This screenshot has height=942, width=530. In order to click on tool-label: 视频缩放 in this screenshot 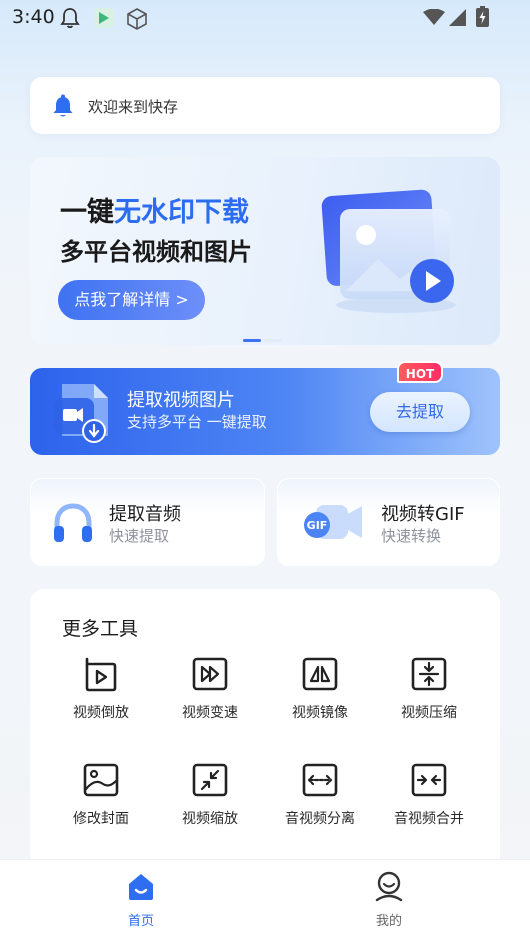, I will do `click(210, 819)`.